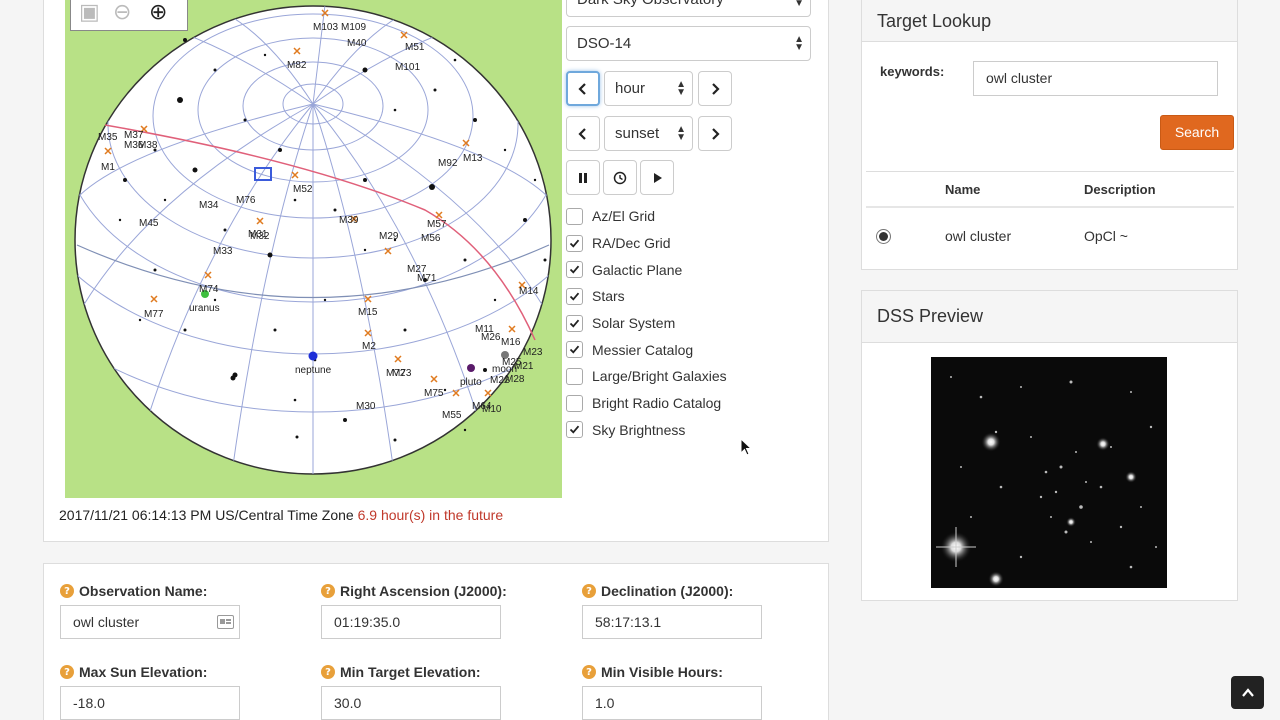 The image size is (1280, 720). Describe the element at coordinates (715, 133) in the screenshot. I see `event-forward-button` at that location.